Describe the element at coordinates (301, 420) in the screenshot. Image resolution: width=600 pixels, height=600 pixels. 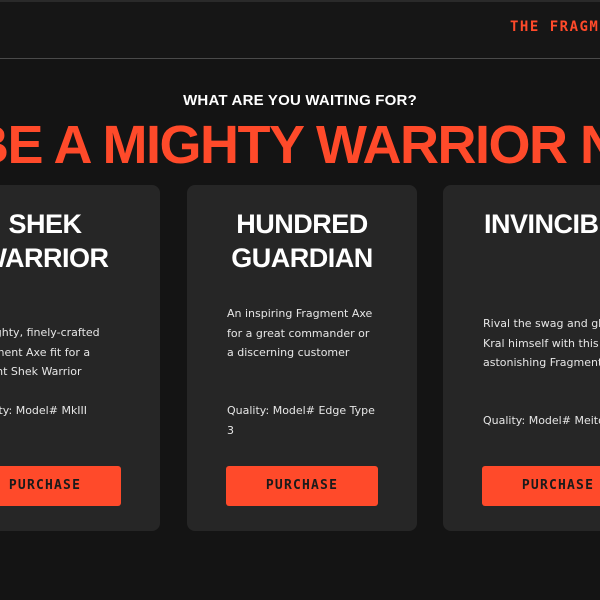
I see `card-quality: Quality: Model# Edge Type 3` at that location.